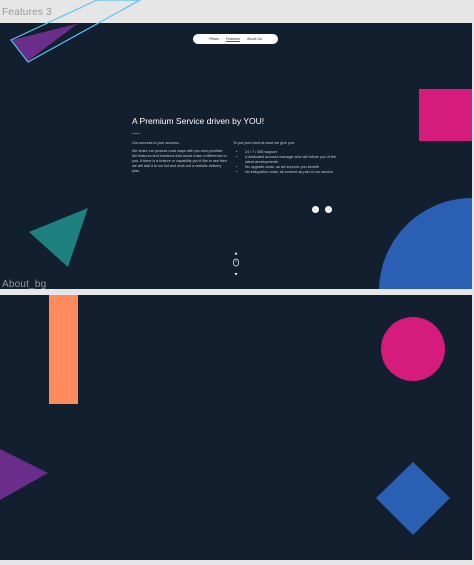  I want to click on right-intro: To put your mind at ease we give you:, so click(264, 143).